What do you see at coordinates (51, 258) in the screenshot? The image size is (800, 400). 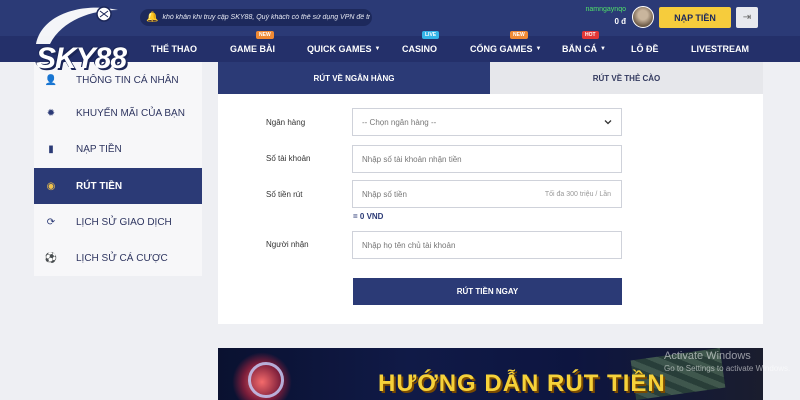 I see `ball-icon: ⚽` at bounding box center [51, 258].